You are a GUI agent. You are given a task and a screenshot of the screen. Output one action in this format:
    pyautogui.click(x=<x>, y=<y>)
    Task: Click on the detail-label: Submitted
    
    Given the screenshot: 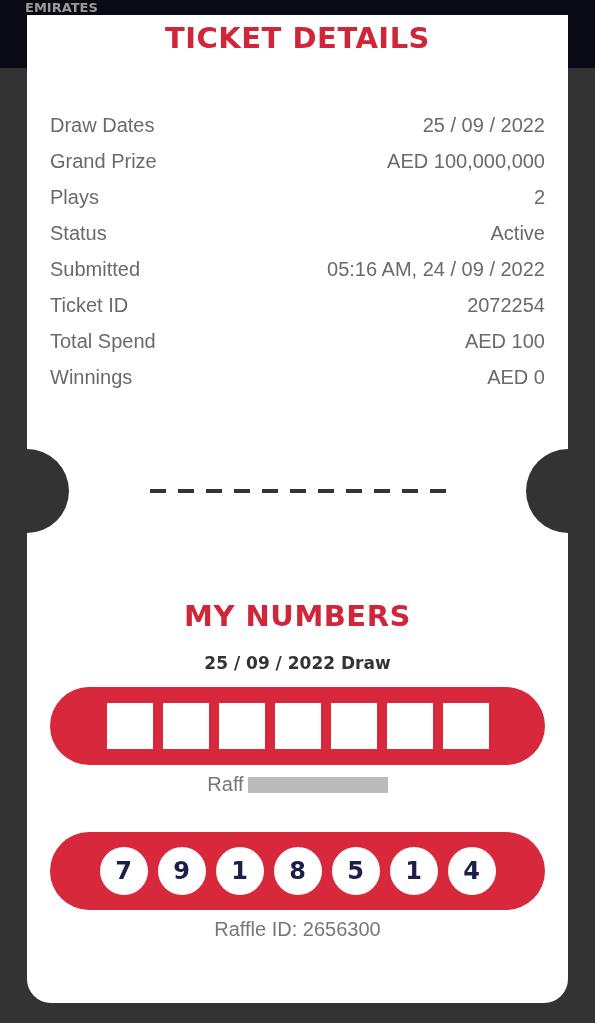 What is the action you would take?
    pyautogui.click(x=95, y=269)
    